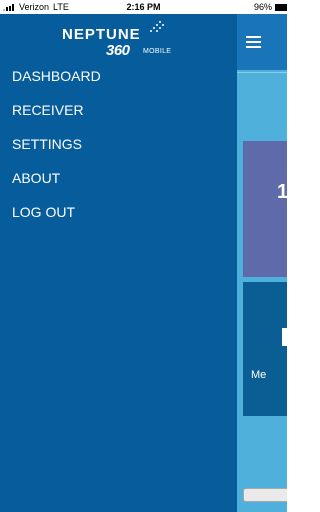 The width and height of the screenshot is (320, 512). Describe the element at coordinates (265, 209) in the screenshot. I see `dashboard-card-summary: 1` at that location.